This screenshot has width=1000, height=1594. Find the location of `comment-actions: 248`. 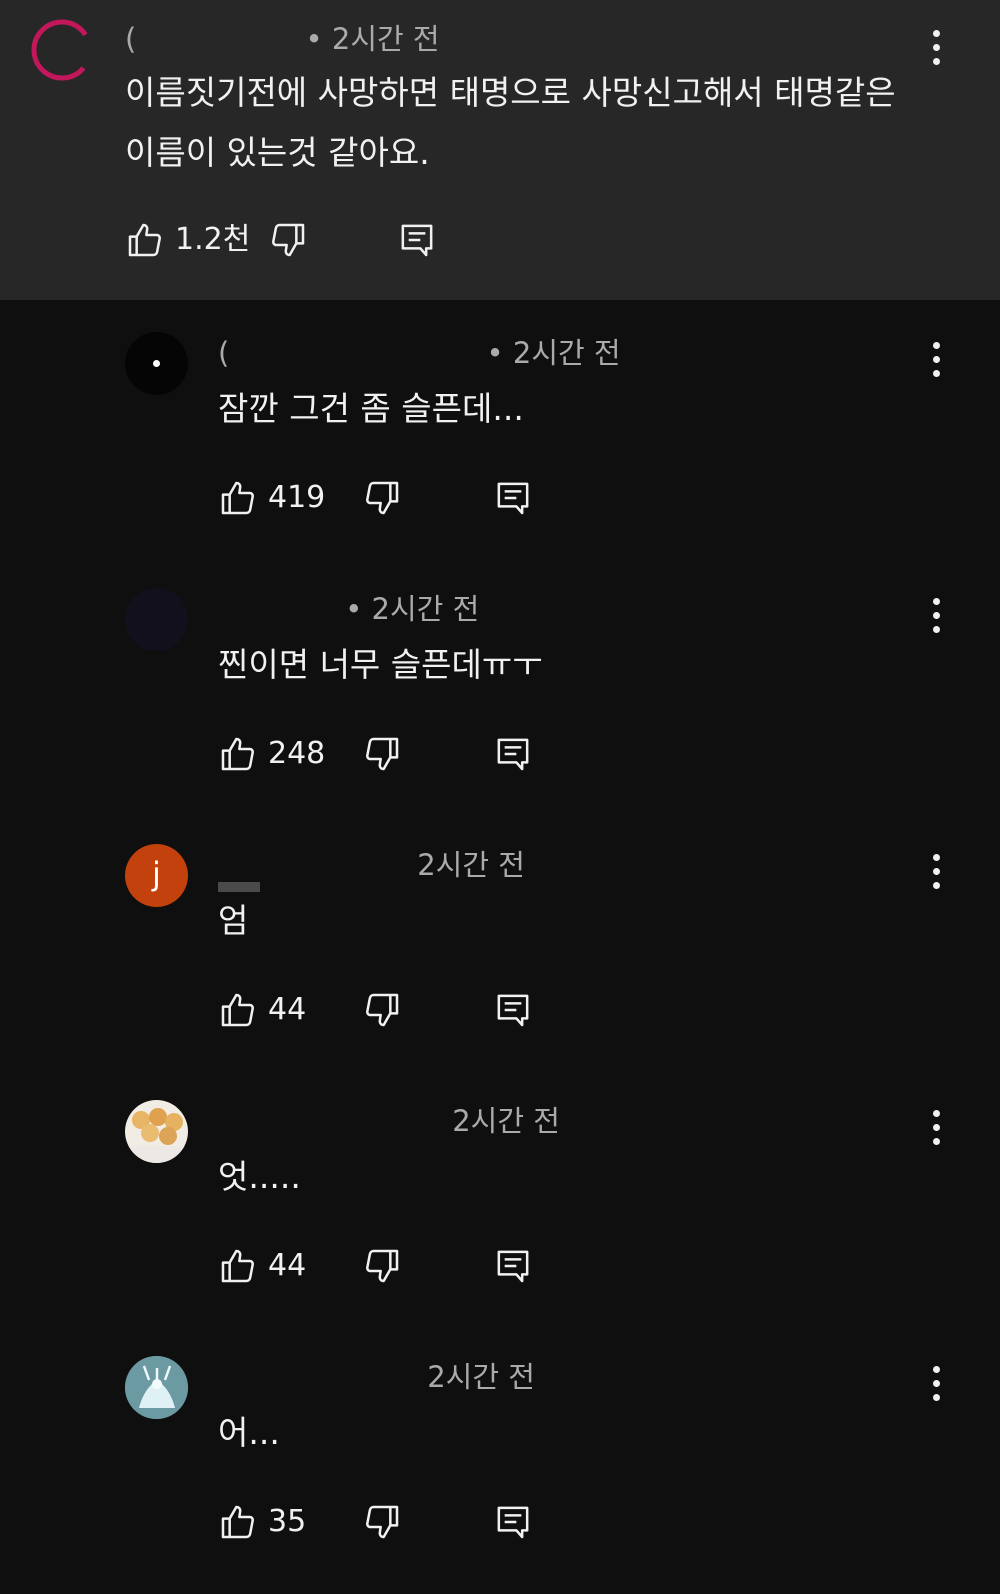

comment-actions: 248 is located at coordinates (388, 754).